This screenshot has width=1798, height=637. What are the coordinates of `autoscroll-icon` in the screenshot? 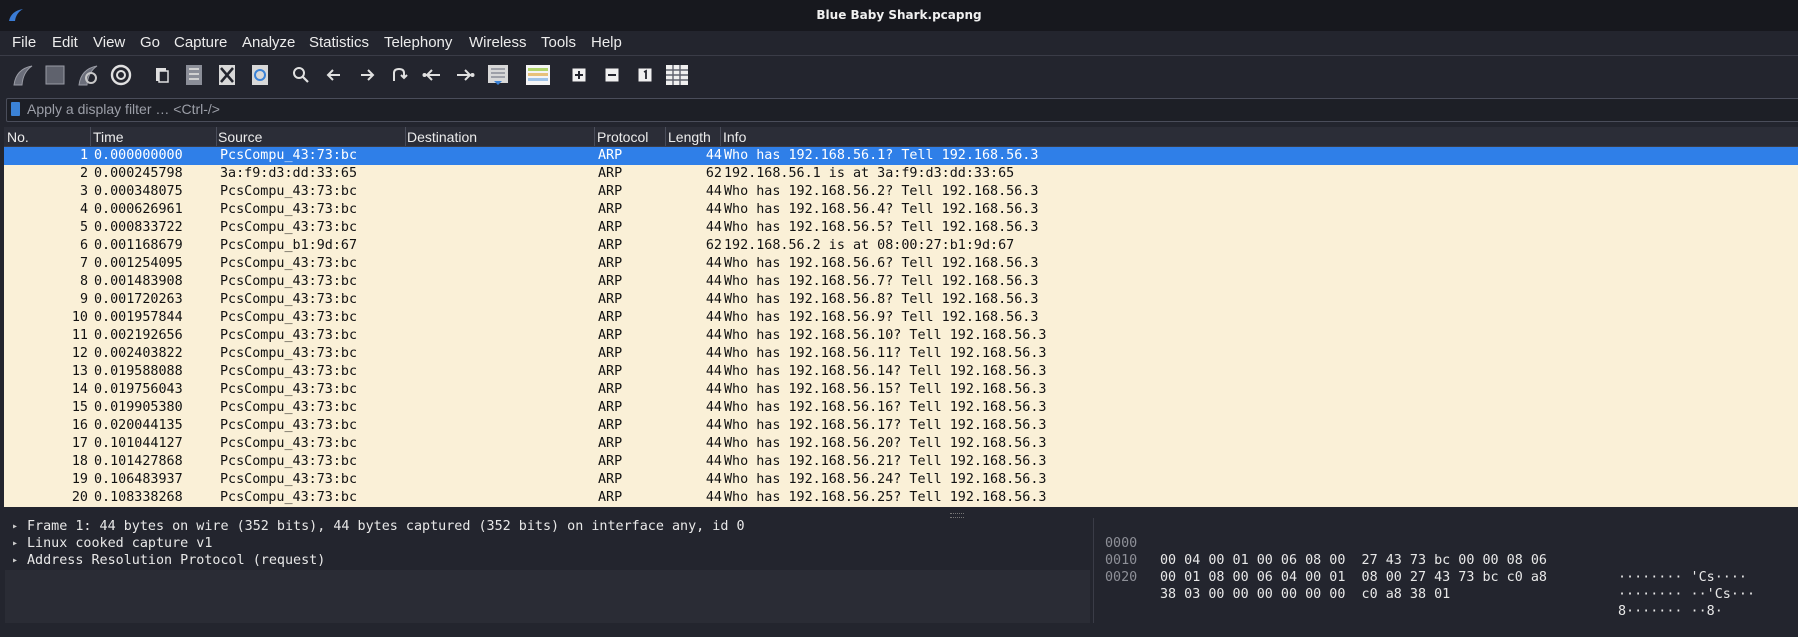 It's located at (498, 75).